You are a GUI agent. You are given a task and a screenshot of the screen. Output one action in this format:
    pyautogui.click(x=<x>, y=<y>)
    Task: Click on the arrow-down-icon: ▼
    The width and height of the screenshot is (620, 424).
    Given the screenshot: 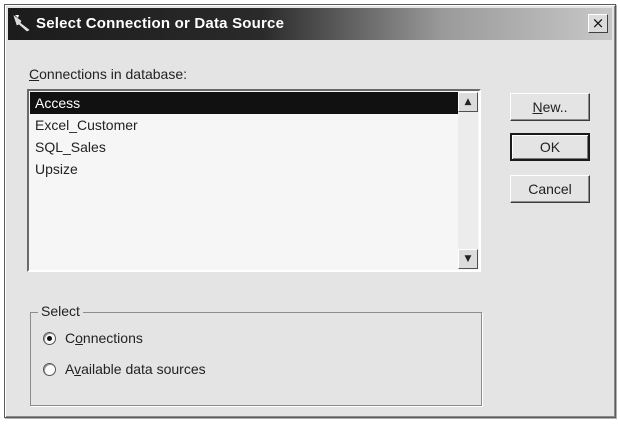 What is the action you would take?
    pyautogui.click(x=468, y=259)
    